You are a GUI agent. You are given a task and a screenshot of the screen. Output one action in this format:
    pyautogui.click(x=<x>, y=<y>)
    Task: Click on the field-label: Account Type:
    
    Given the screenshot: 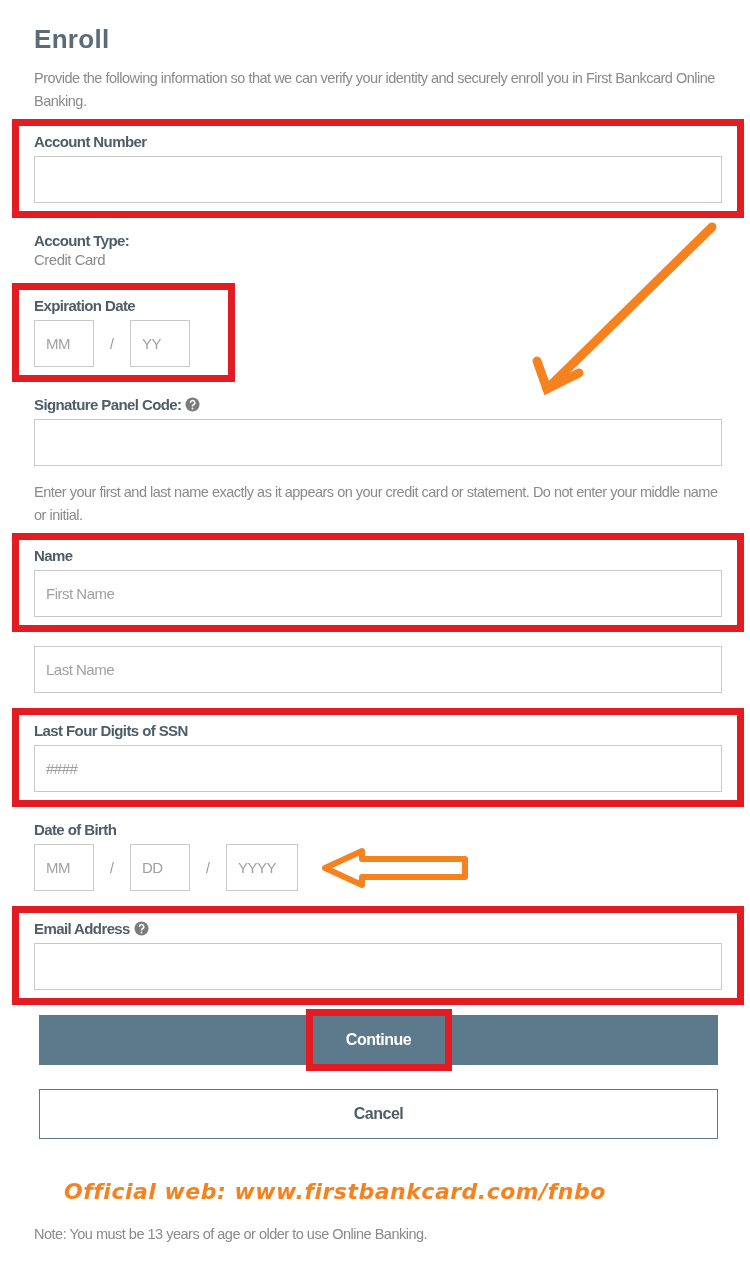 What is the action you would take?
    pyautogui.click(x=82, y=240)
    